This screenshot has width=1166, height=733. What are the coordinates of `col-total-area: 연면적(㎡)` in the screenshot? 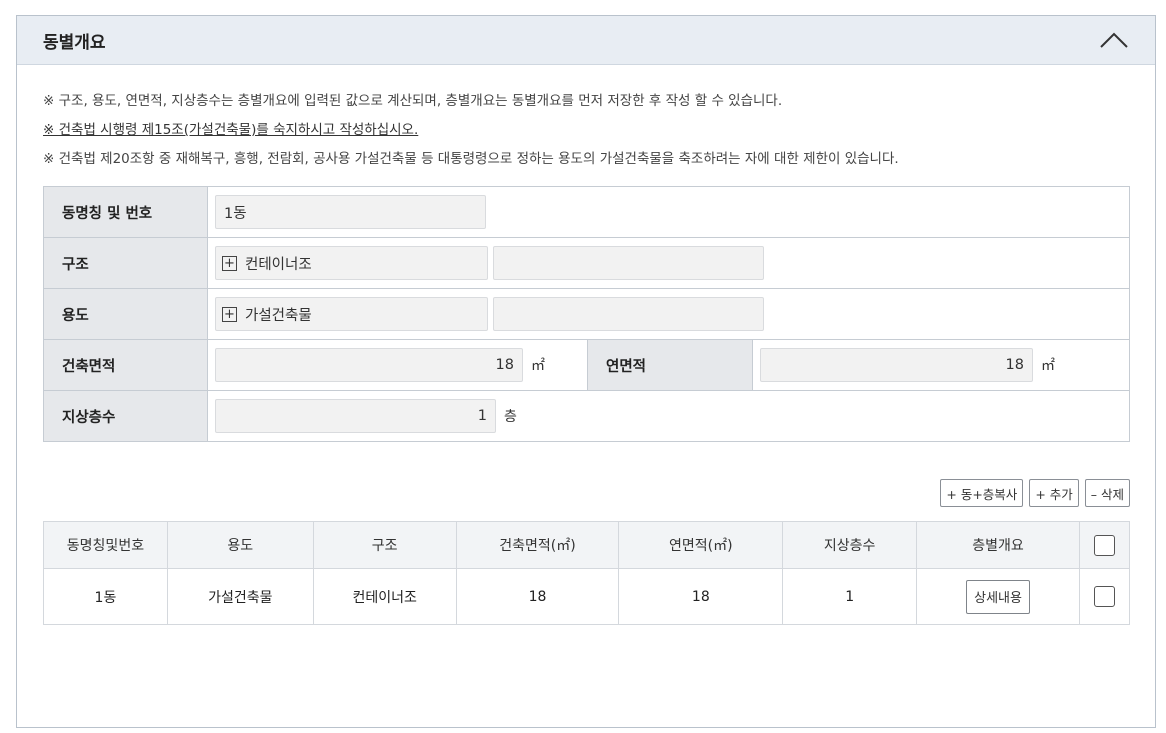 It's located at (701, 545).